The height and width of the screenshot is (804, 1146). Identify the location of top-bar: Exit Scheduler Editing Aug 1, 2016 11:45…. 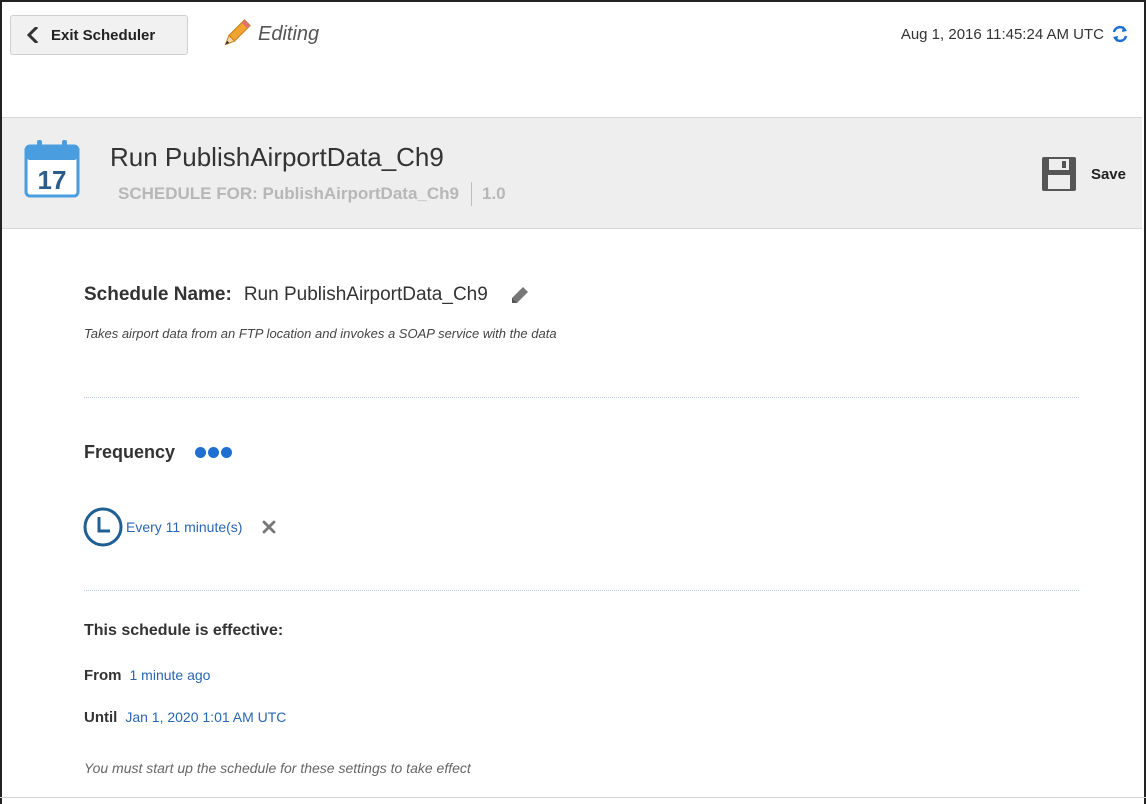
(572, 32).